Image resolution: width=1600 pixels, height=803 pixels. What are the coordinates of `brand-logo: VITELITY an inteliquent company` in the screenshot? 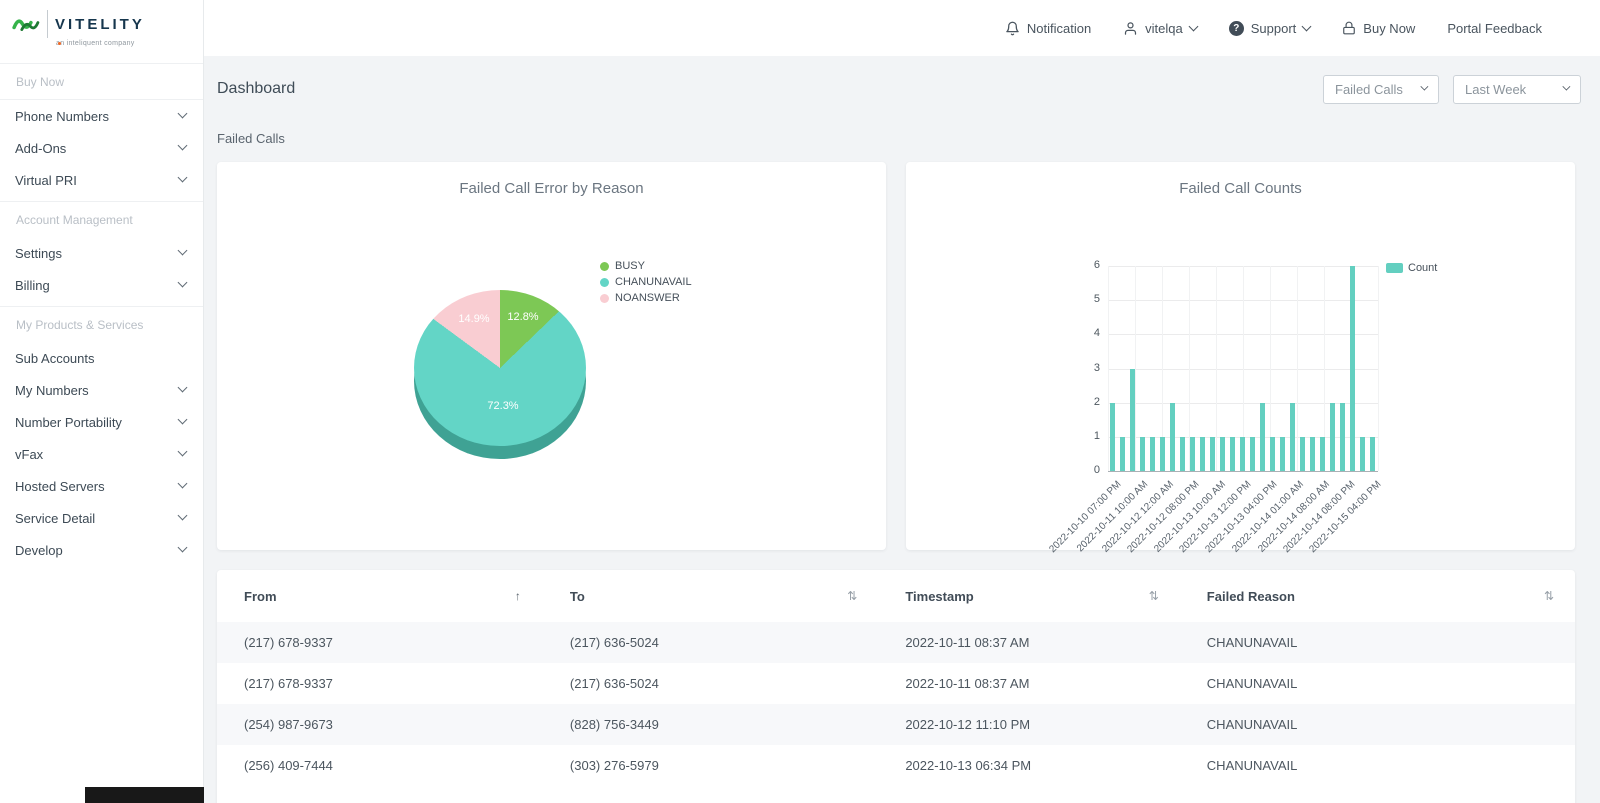 It's located at (101, 32).